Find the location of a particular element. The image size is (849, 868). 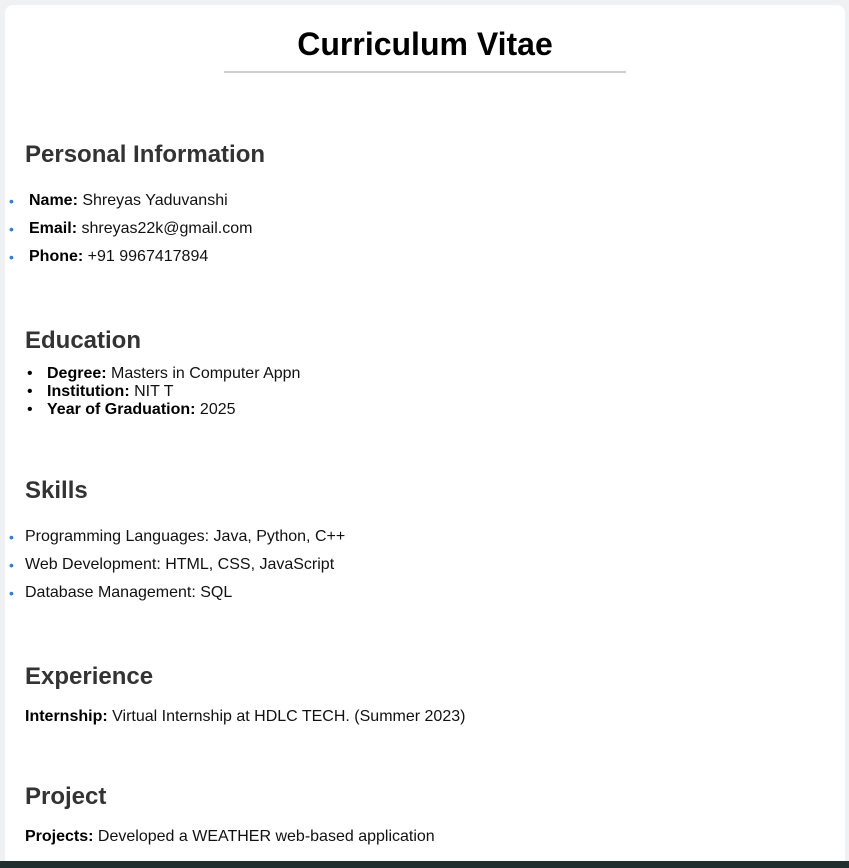

item-value: Shreyas Yaduvanshi is located at coordinates (155, 200).